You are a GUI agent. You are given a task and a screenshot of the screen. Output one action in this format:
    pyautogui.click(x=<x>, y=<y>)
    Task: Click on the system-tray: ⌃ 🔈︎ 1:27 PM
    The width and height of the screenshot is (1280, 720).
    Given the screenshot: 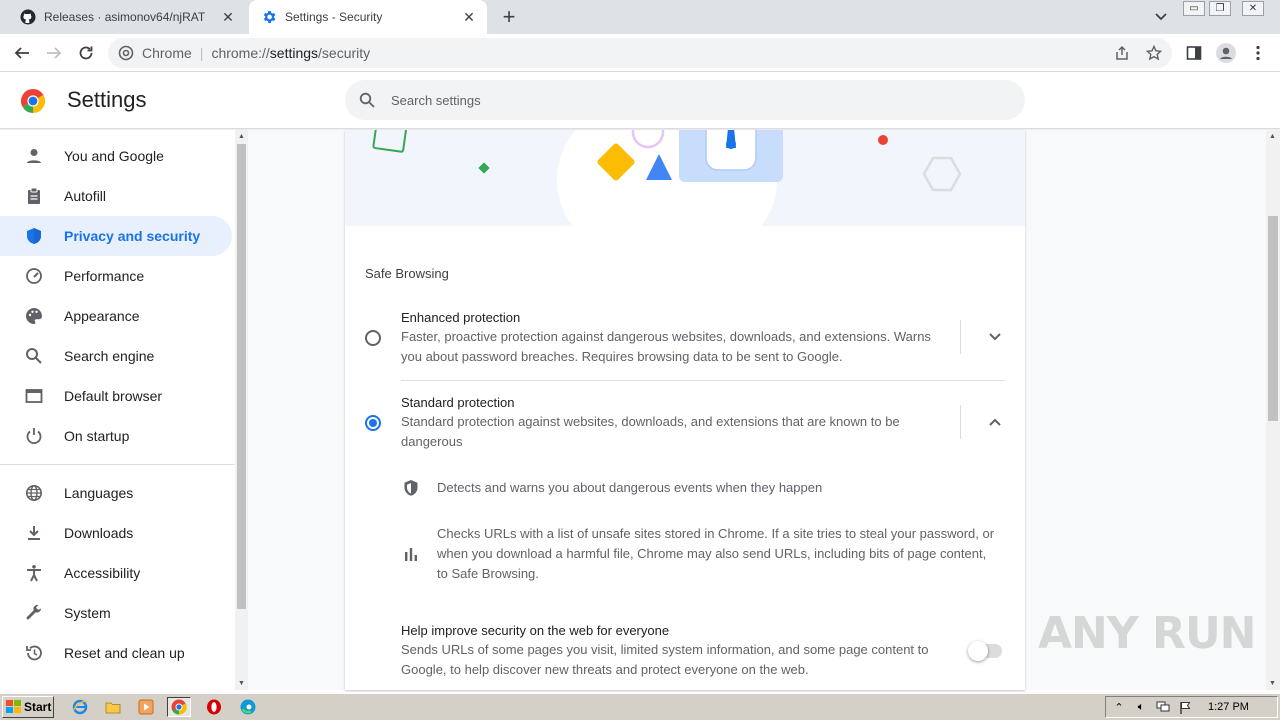 What is the action you would take?
    pyautogui.click(x=1191, y=707)
    